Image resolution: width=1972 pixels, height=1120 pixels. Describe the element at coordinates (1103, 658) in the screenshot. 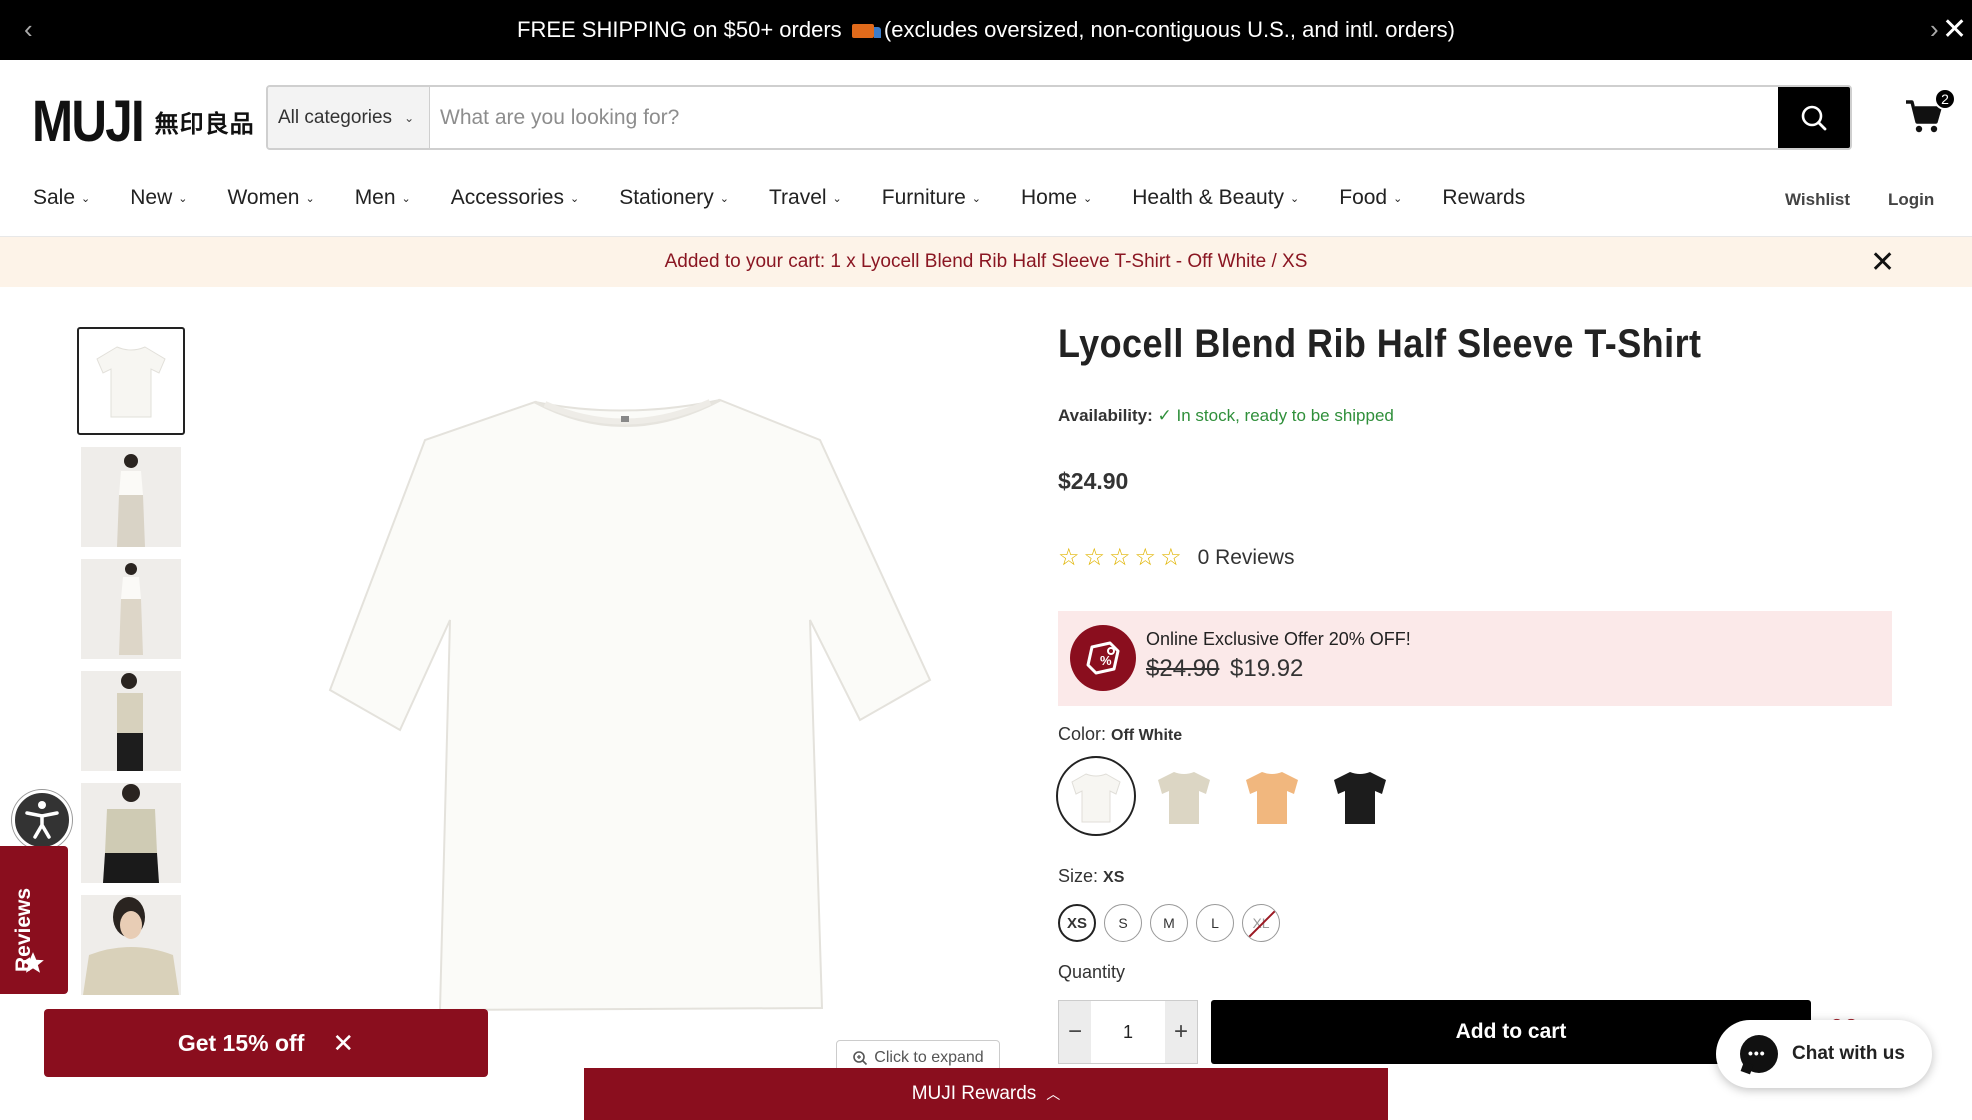

I see `price-tag-icon: %` at that location.